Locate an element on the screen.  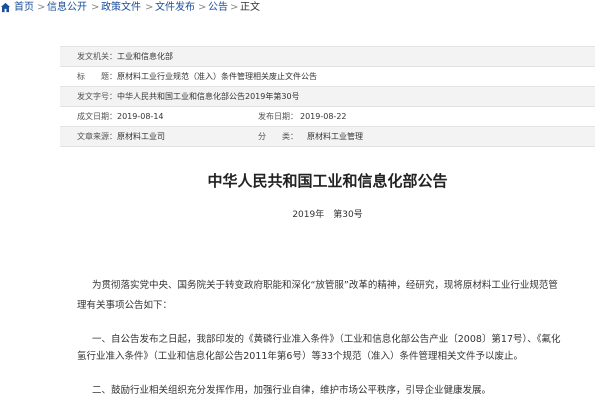
breadcrumb-current: 正文 is located at coordinates (250, 7).